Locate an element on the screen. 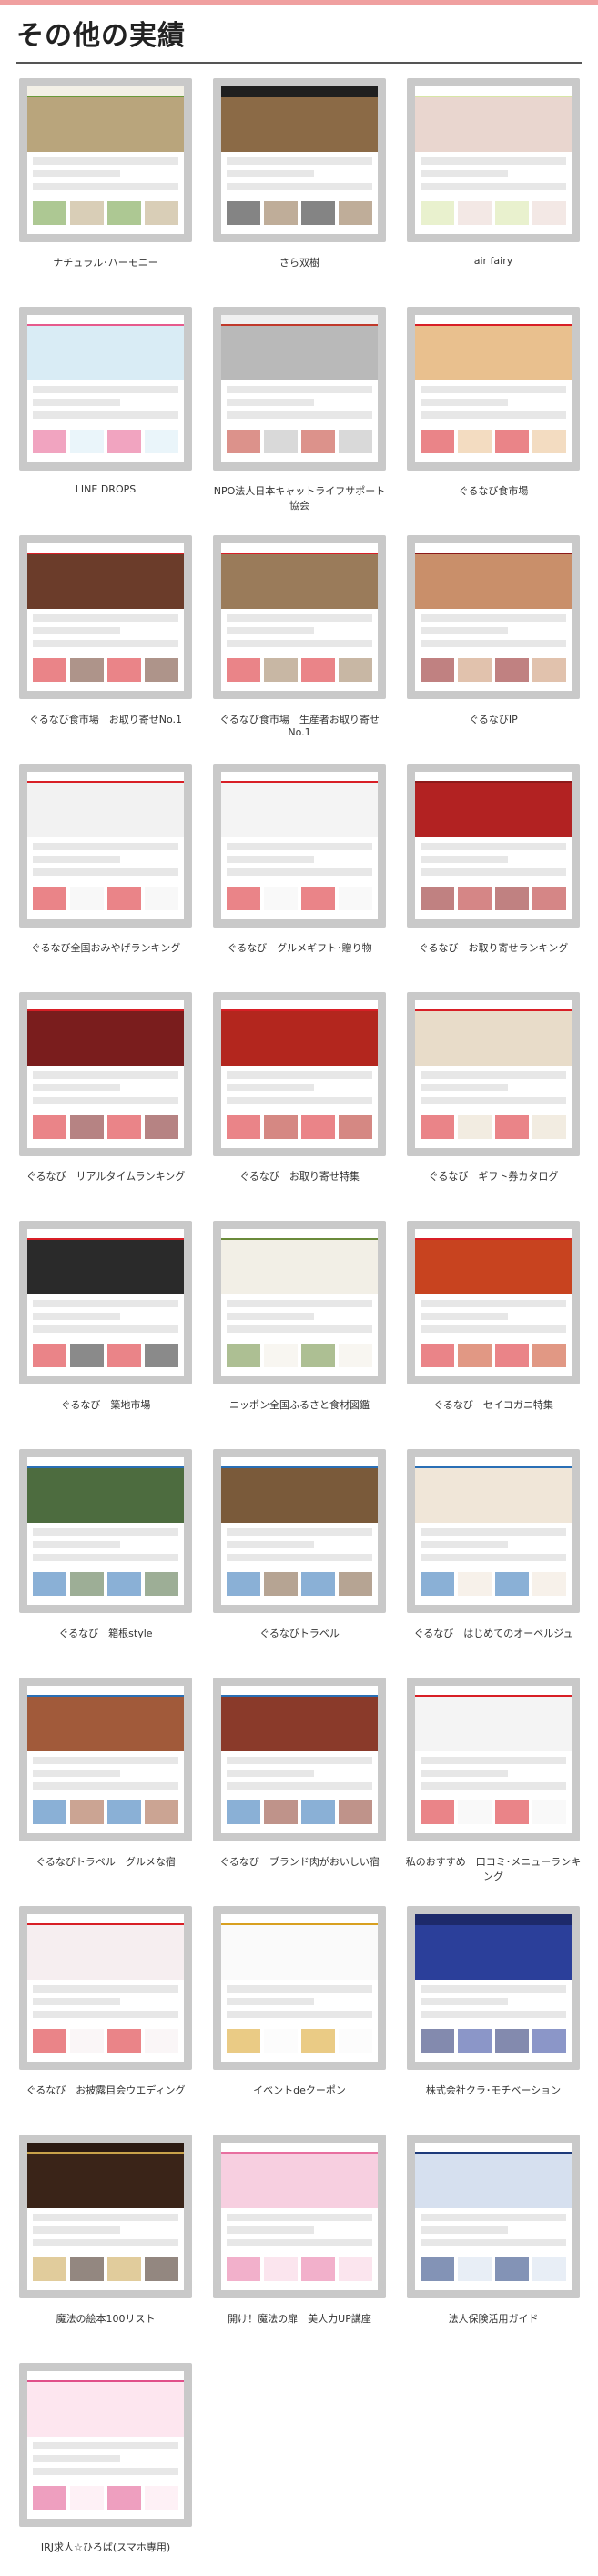  work-caption: ぐるなび はじめてのオーベルジュ is located at coordinates (493, 1633).